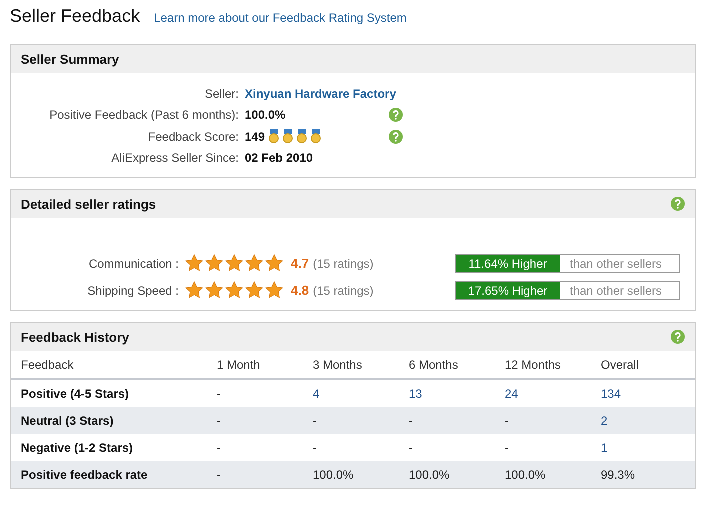 The width and height of the screenshot is (712, 517). What do you see at coordinates (508, 290) in the screenshot?
I see `comparison-value: 17.65% Higher` at bounding box center [508, 290].